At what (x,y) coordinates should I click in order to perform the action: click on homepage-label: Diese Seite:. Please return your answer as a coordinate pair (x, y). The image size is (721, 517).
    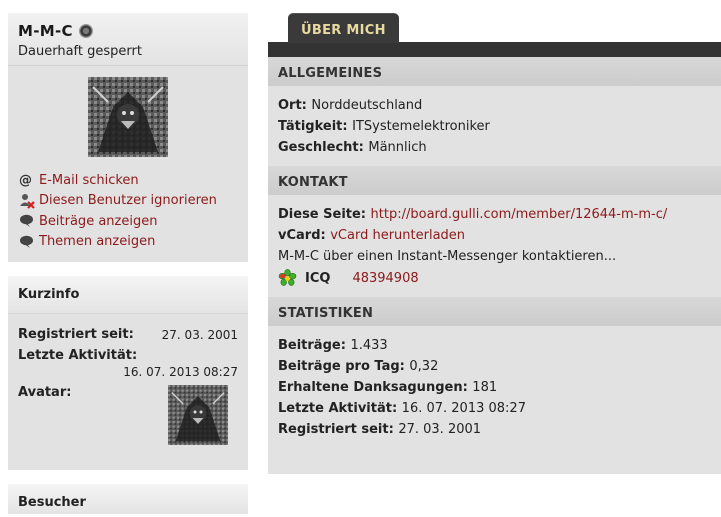
    Looking at the image, I should click on (324, 214).